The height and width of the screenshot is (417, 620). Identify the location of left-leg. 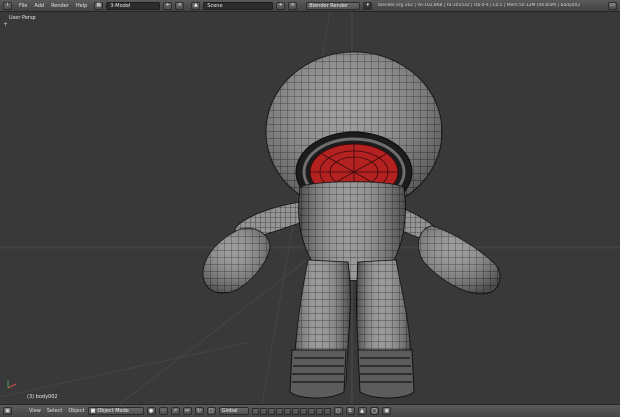
(320, 329).